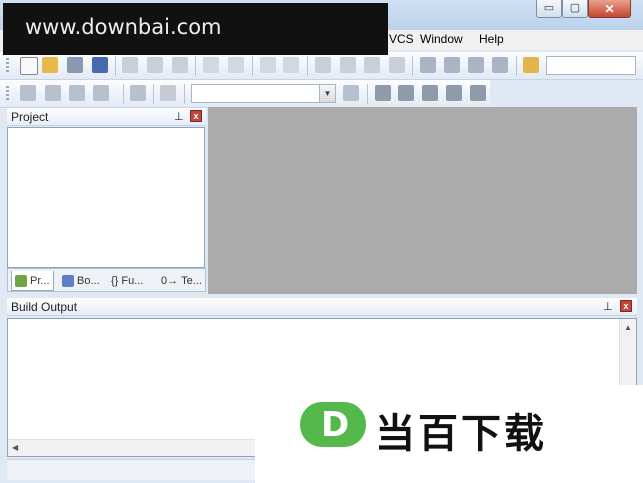  Describe the element at coordinates (75, 65) in the screenshot. I see `save-icon` at that location.